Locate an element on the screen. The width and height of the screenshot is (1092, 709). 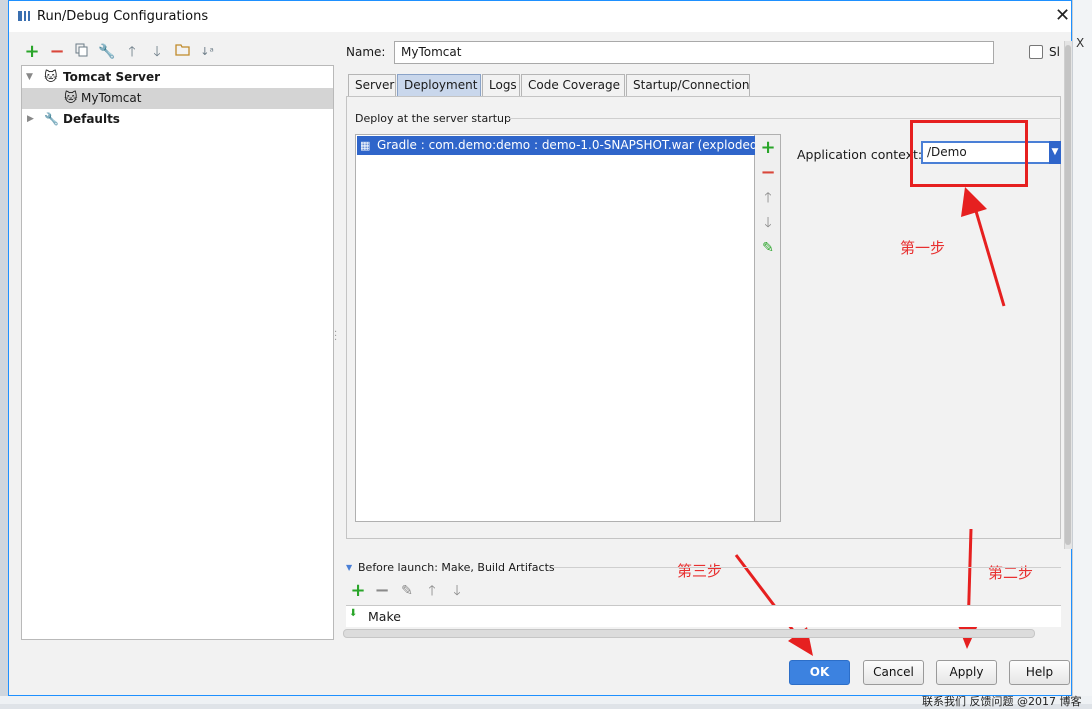
tab-code-coverage: Code Coverage is located at coordinates (573, 85).